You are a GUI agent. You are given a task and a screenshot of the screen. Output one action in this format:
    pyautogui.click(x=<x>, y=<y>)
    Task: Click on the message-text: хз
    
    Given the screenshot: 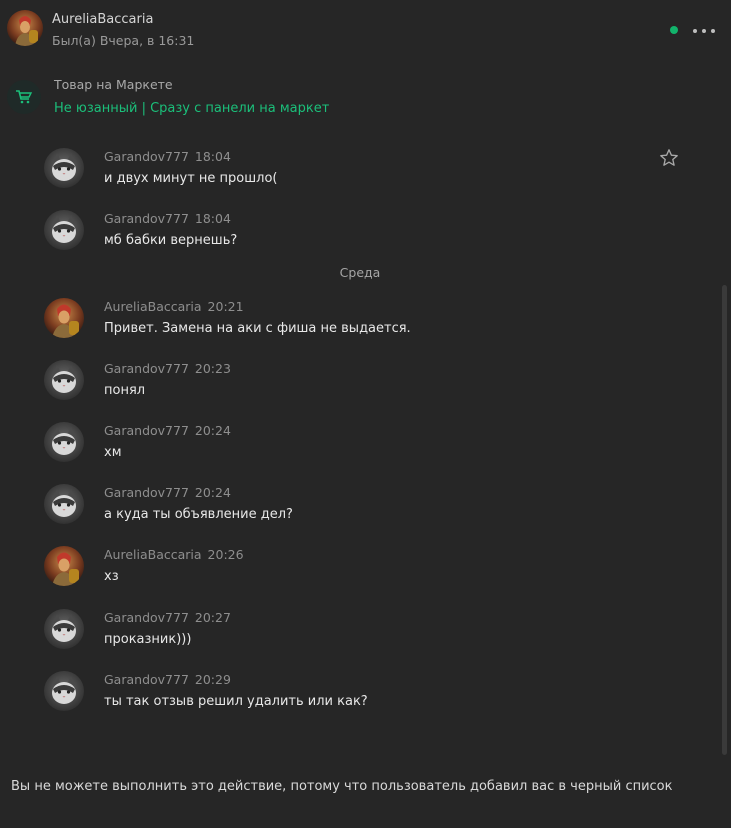 What is the action you would take?
    pyautogui.click(x=111, y=576)
    